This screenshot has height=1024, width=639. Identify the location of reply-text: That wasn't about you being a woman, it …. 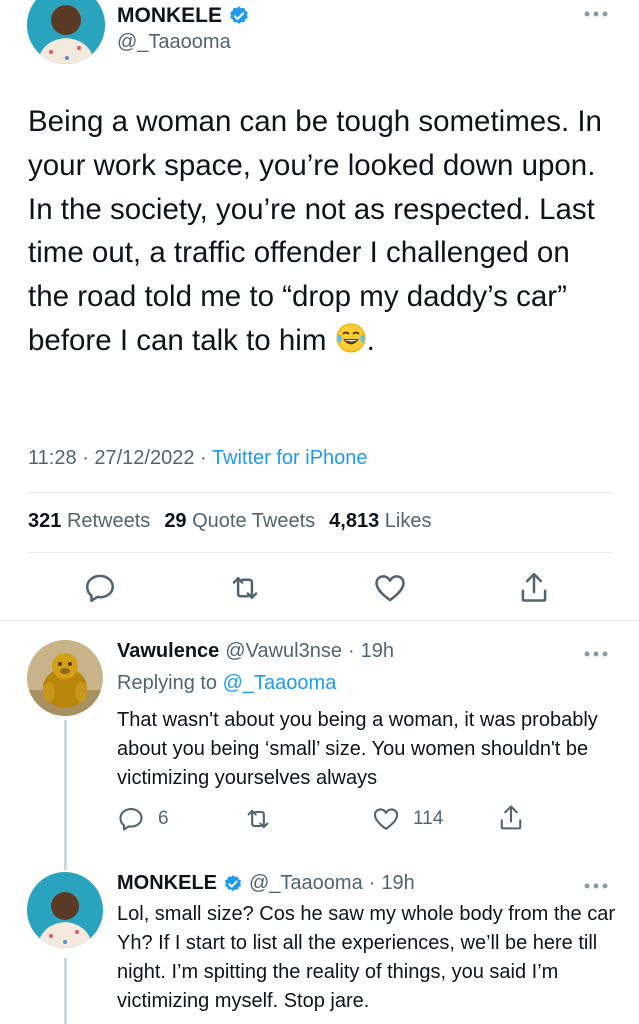
(357, 749).